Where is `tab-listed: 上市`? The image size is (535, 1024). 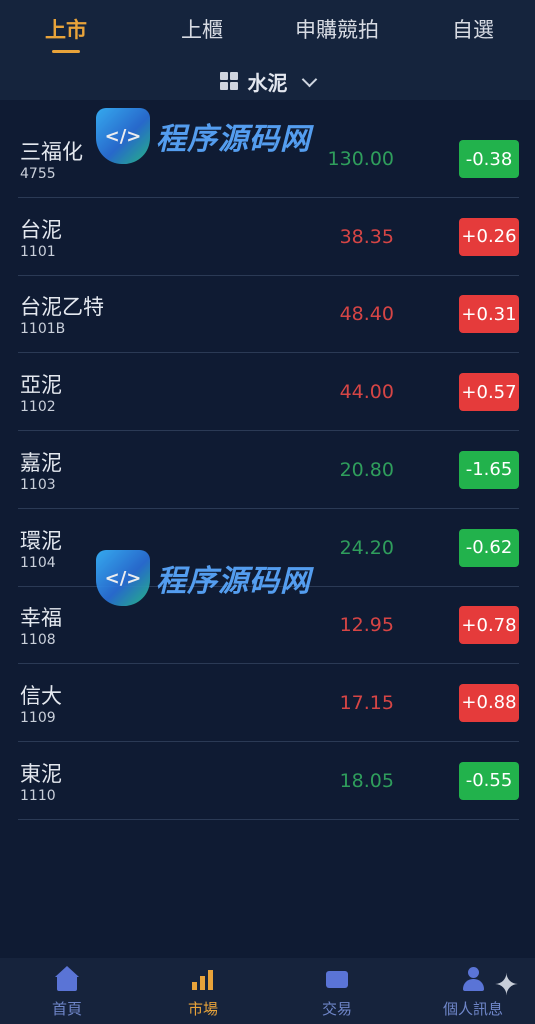
tab-listed: 上市 is located at coordinates (66, 29).